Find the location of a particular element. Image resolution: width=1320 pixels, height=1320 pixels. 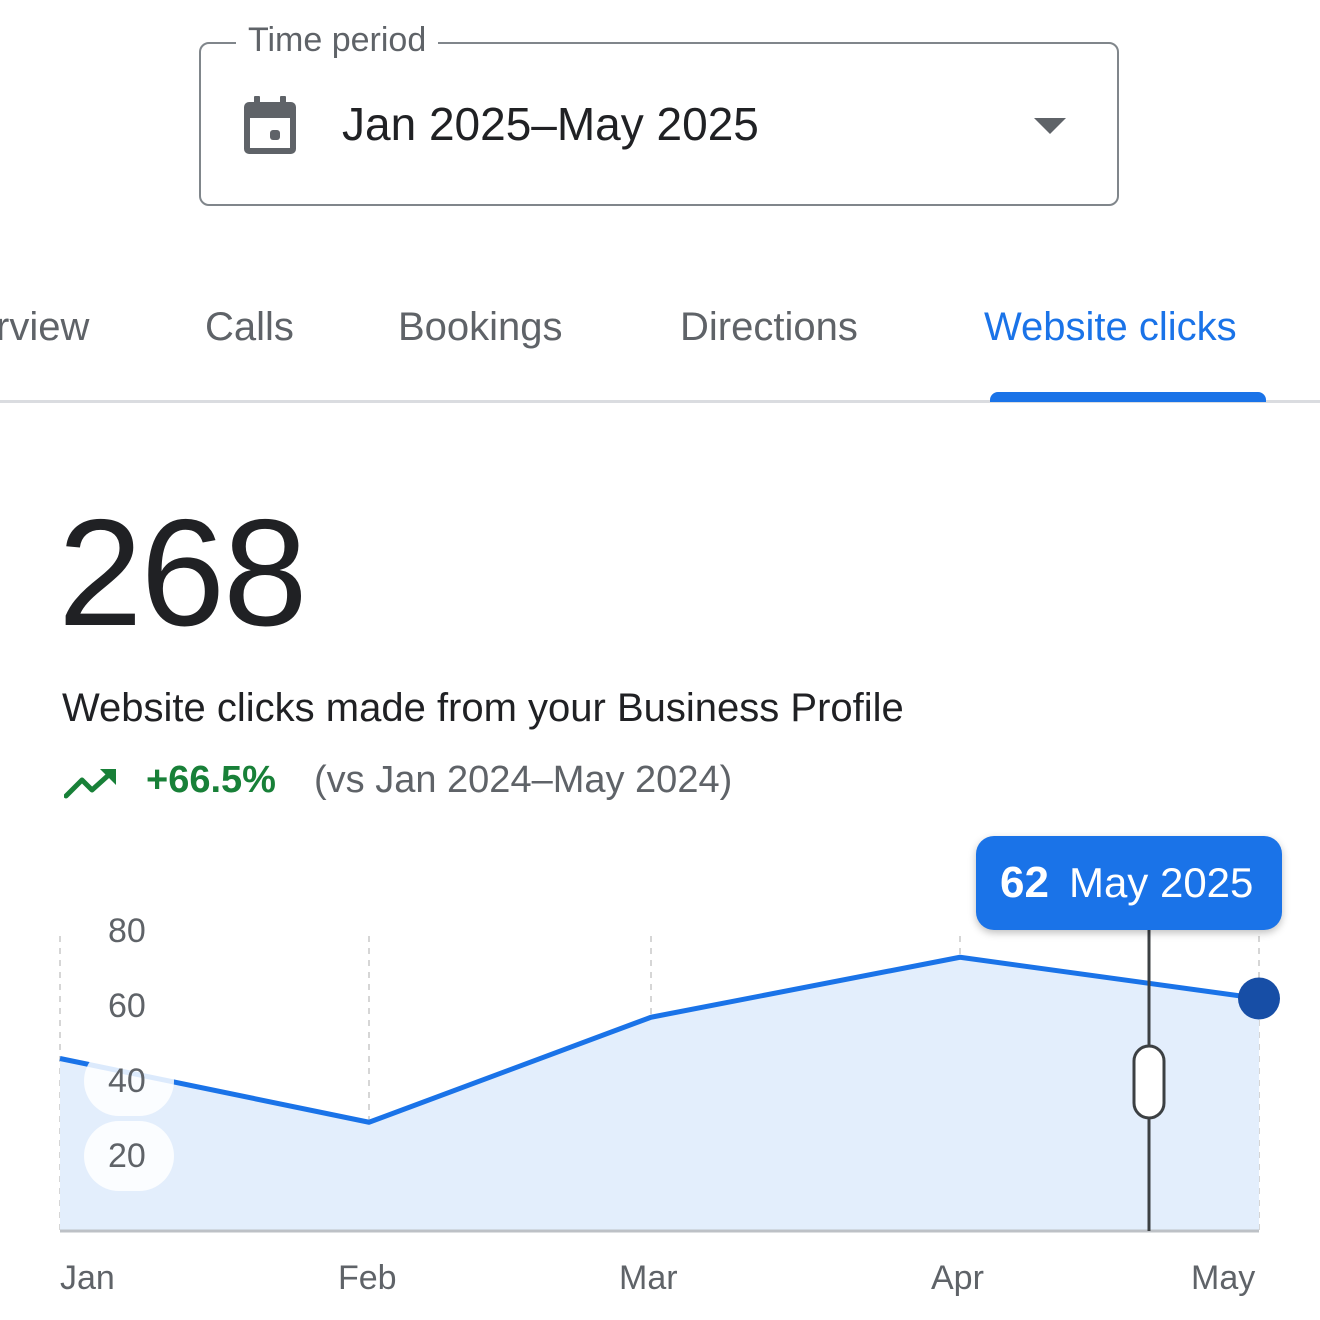

y-tick-label: 80 is located at coordinates (127, 931).